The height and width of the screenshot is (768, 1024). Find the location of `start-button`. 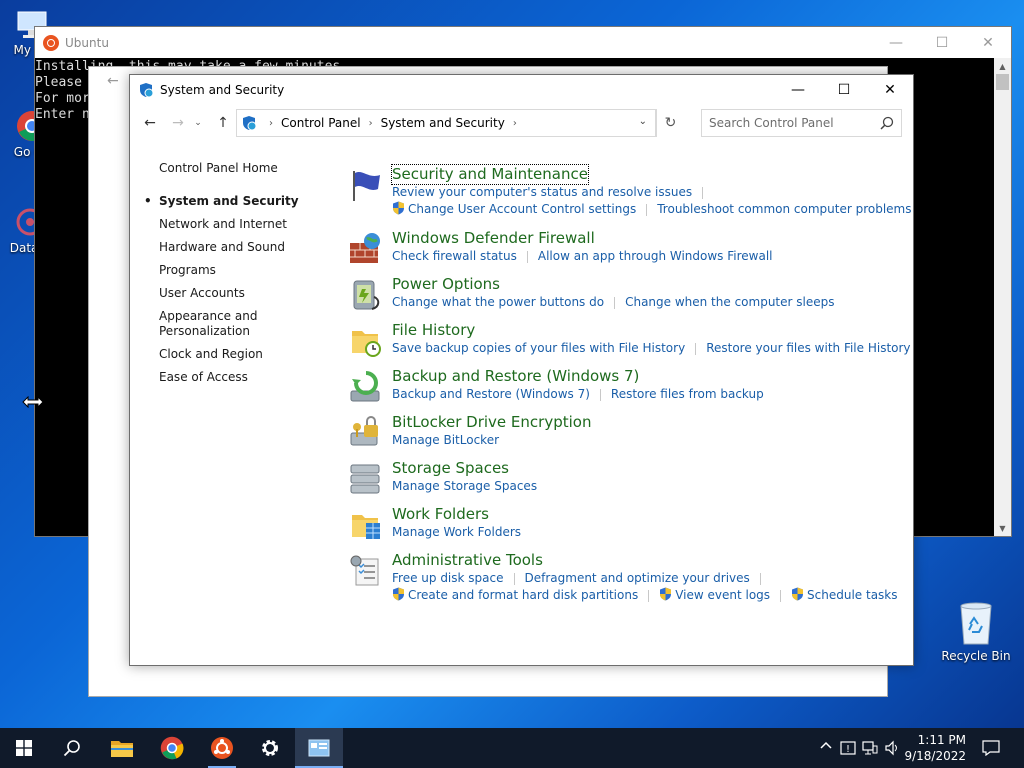

start-button is located at coordinates (24, 748).